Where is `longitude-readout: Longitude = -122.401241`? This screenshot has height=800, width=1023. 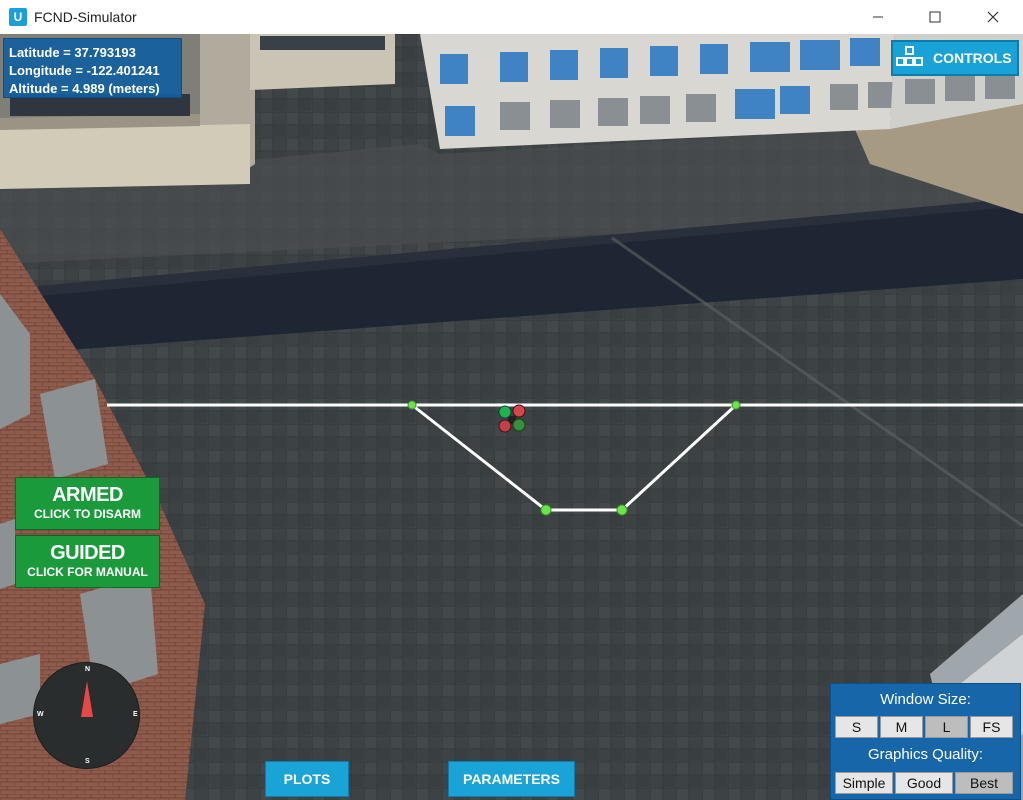
longitude-readout: Longitude = -122.401241 is located at coordinates (84, 70).